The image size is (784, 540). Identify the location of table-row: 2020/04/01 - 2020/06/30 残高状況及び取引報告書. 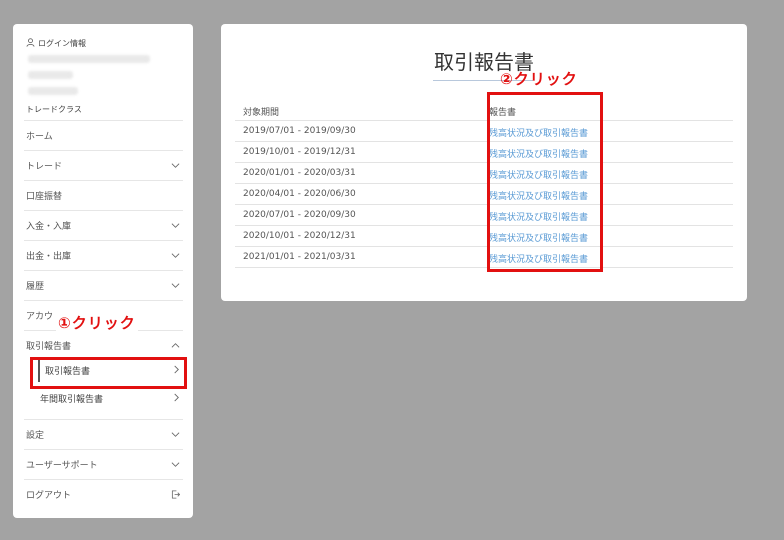
(484, 194).